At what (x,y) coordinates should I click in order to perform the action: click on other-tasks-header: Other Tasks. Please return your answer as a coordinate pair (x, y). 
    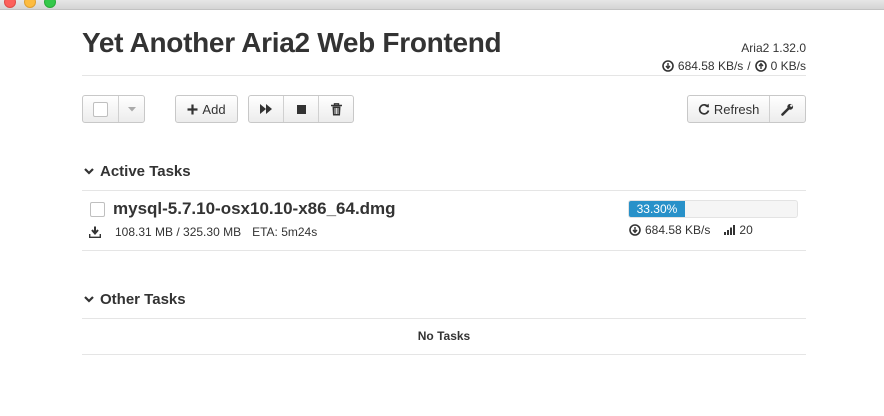
    Looking at the image, I should click on (135, 299).